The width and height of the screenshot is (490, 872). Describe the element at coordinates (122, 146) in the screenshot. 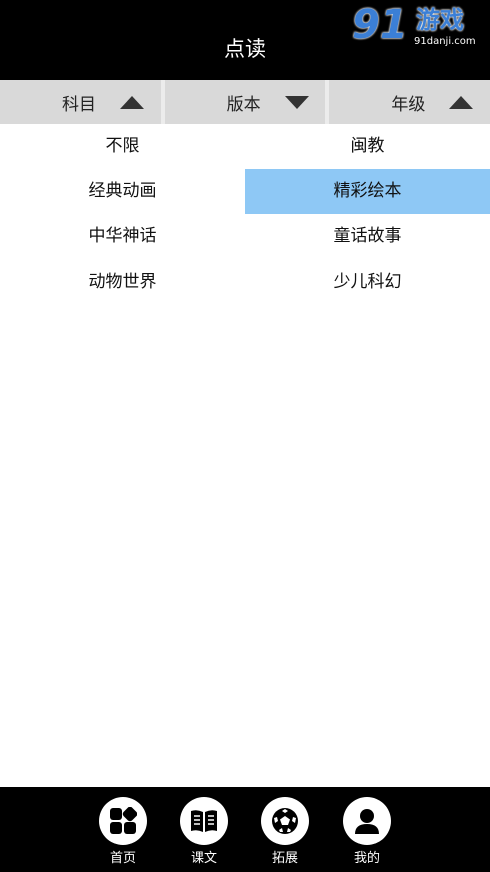

I see `option-item: 不限` at that location.